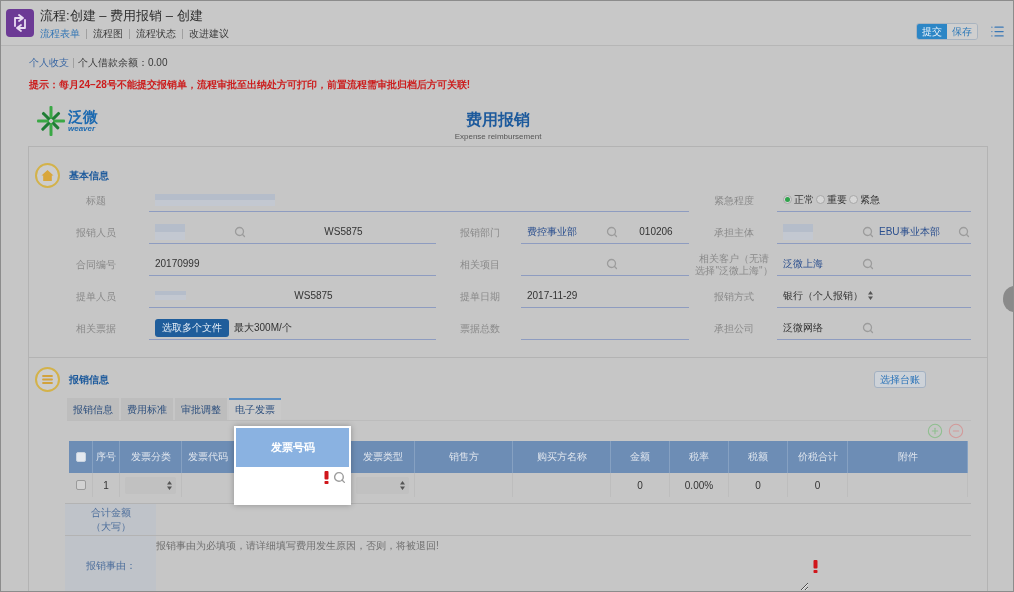 This screenshot has height=592, width=1014. What do you see at coordinates (828, 295) in the screenshot?
I see `dropdown-select: 银行（个人报销）` at bounding box center [828, 295].